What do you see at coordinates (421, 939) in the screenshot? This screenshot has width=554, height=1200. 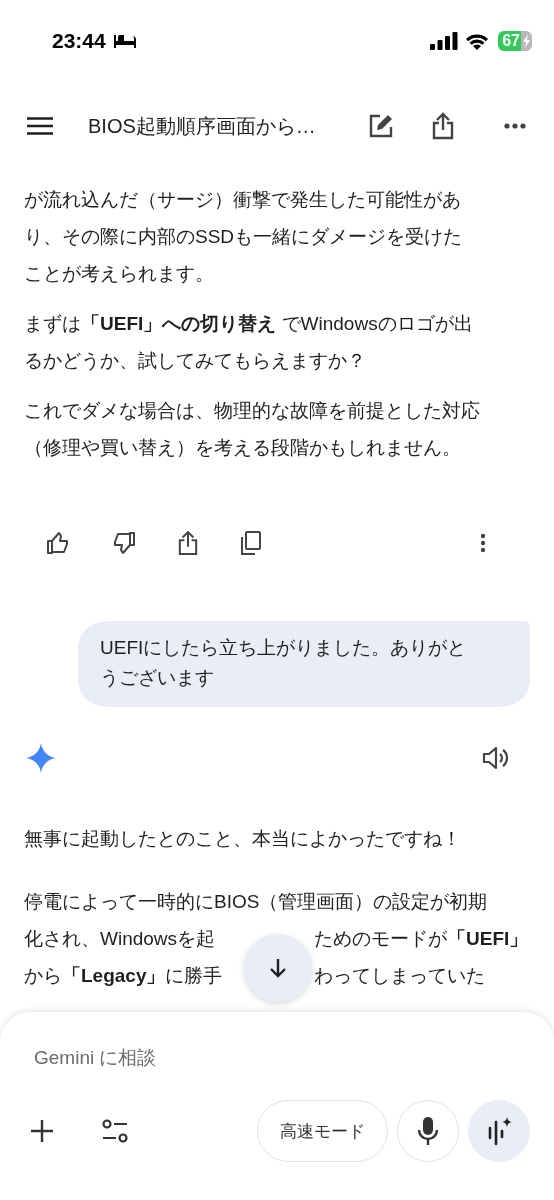 I see `response-text: ためのモードが「UEFI」` at bounding box center [421, 939].